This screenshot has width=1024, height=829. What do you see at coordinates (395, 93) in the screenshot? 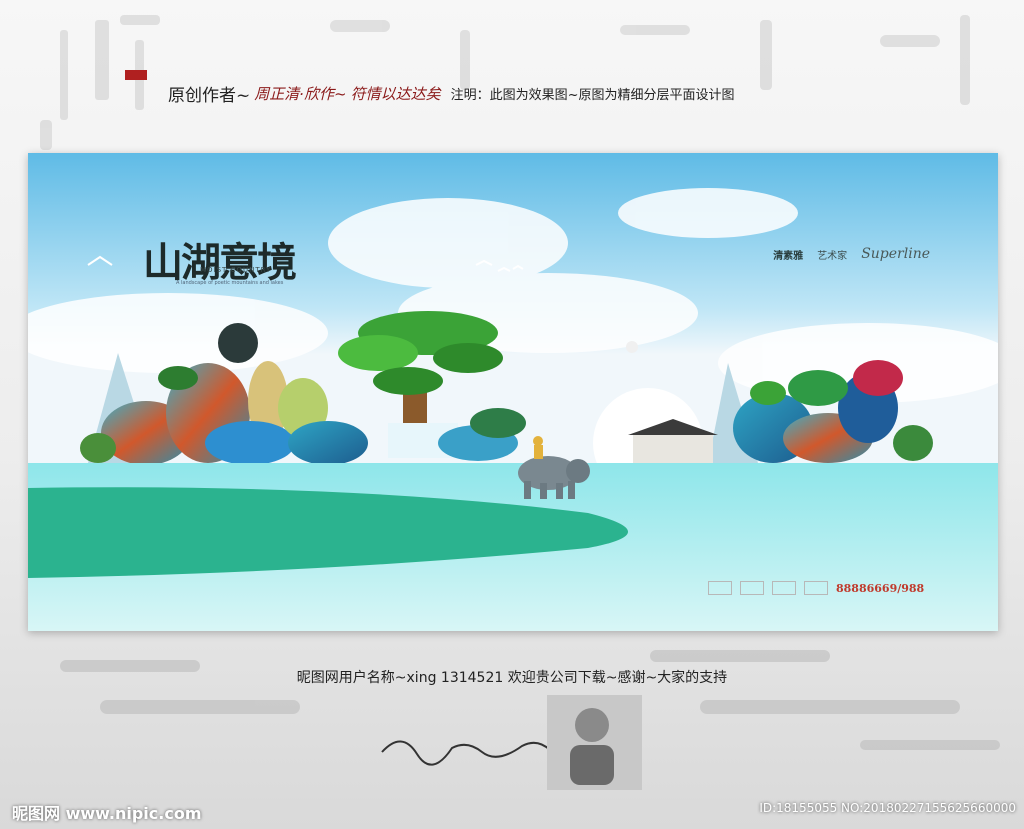
I see `seal-text: 符情以达达矣` at bounding box center [395, 93].